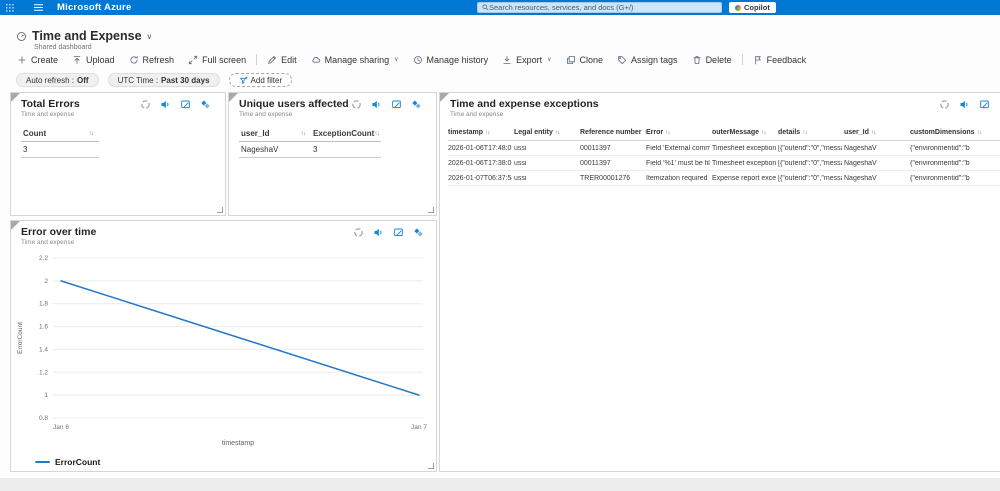 This screenshot has width=1000, height=491. I want to click on waffle-menu-button, so click(10, 7).